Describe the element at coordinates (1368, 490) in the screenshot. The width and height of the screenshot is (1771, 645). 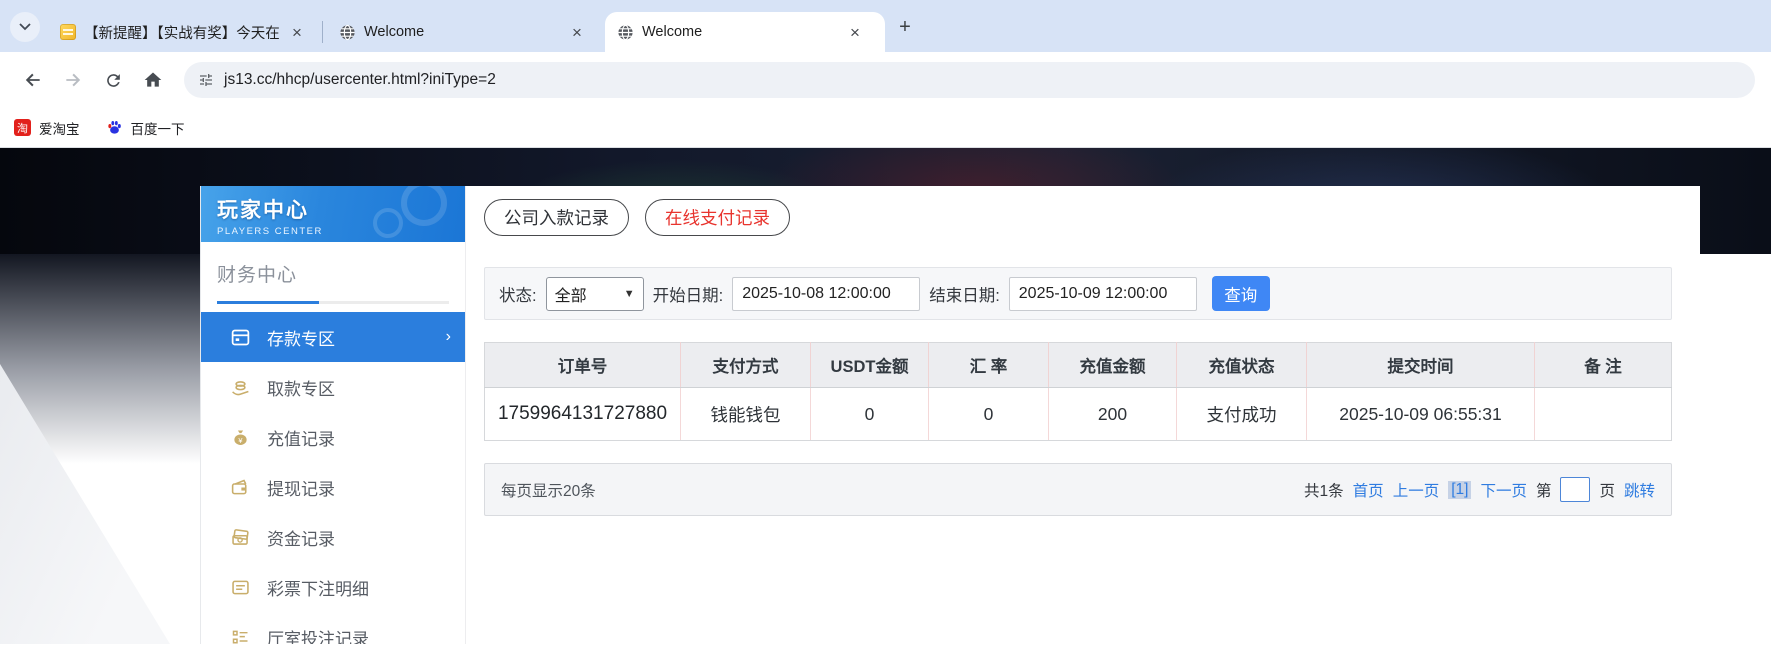
I see `first-page-link: 首页` at that location.